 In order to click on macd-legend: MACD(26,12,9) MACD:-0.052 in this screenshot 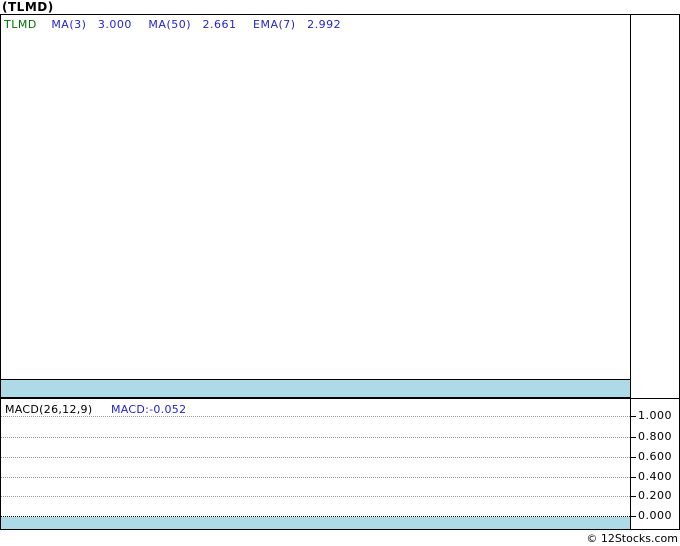, I will do `click(95, 409)`.